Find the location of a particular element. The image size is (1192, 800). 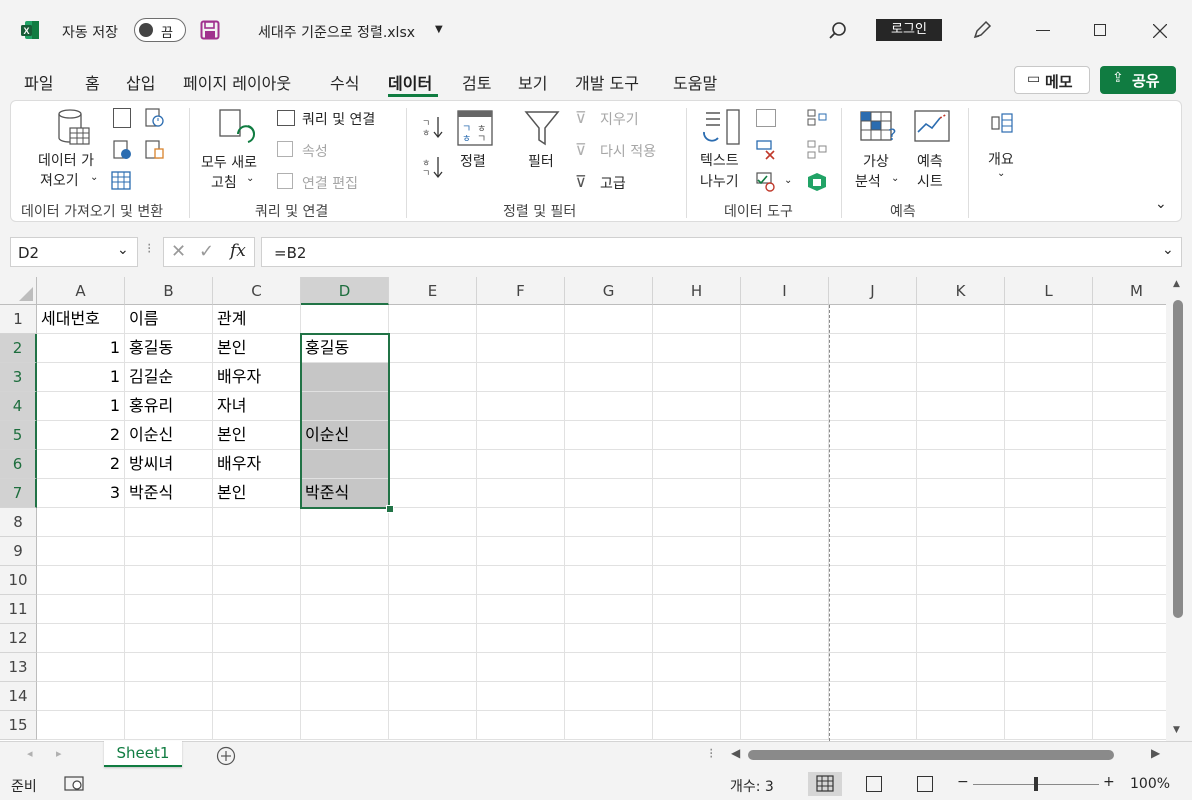

cell-e11 is located at coordinates (433, 609).